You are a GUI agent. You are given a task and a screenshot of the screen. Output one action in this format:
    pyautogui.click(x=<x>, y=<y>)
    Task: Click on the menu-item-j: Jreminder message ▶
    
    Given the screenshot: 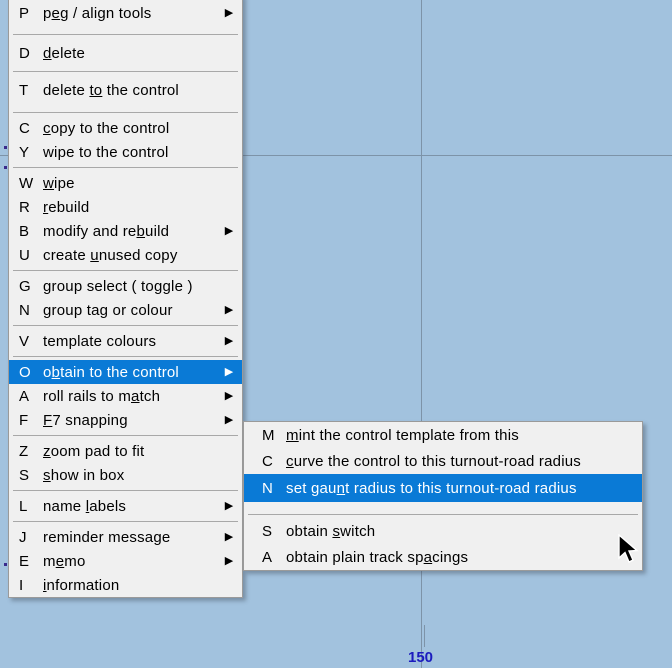 What is the action you would take?
    pyautogui.click(x=125, y=537)
    